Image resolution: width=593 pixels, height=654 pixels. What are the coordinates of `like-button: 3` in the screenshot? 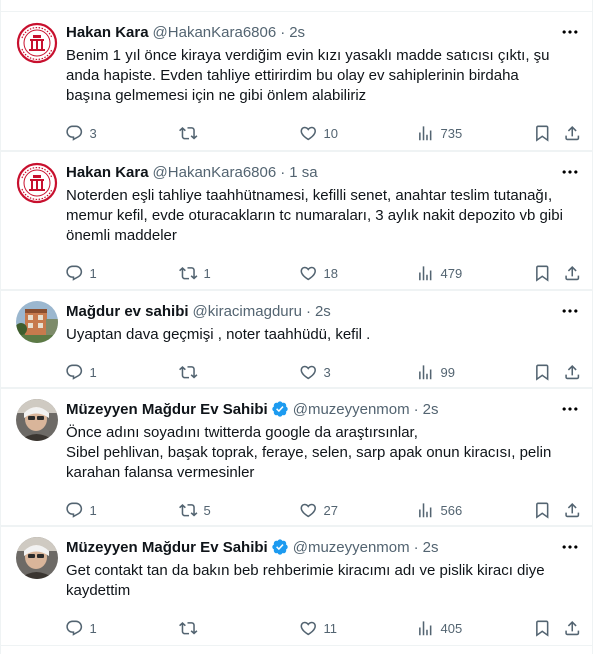 It's located at (315, 372).